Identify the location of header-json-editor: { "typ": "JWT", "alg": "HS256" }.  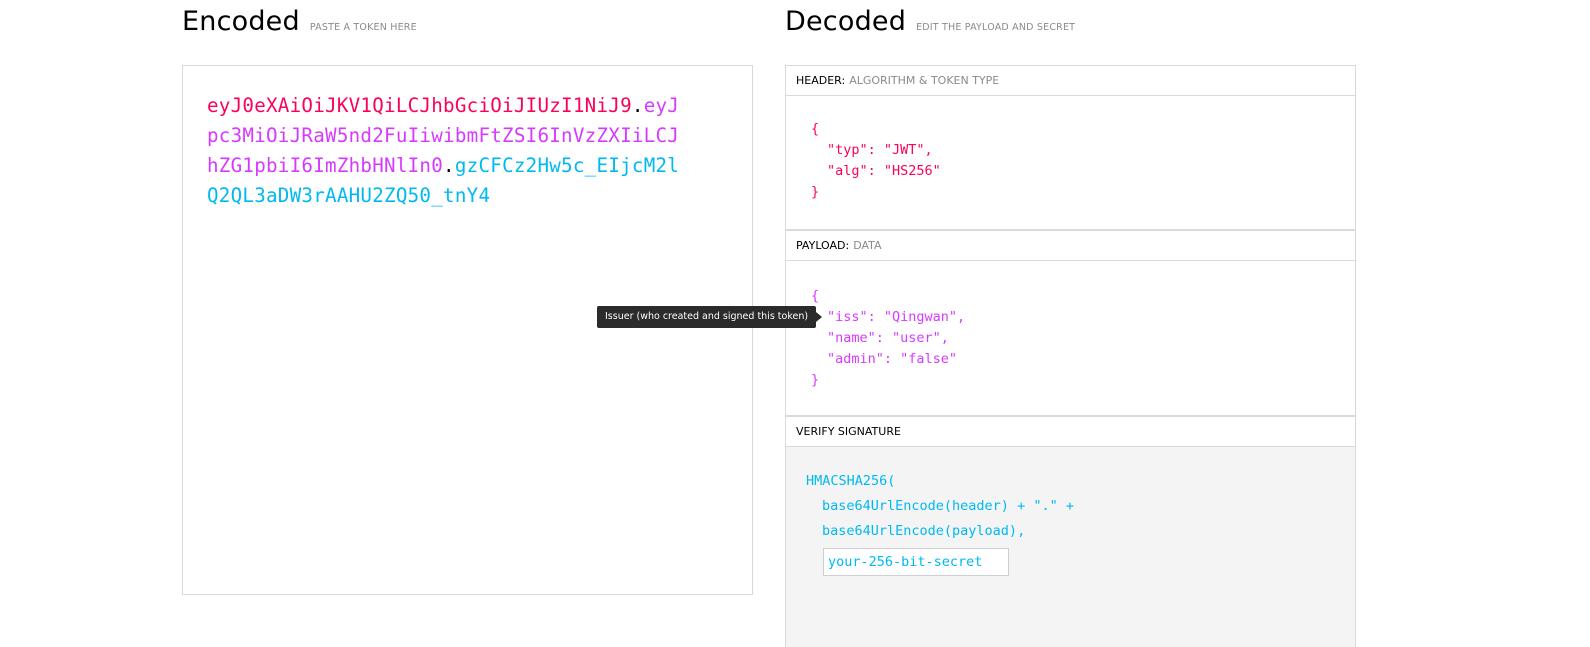
(1070, 163).